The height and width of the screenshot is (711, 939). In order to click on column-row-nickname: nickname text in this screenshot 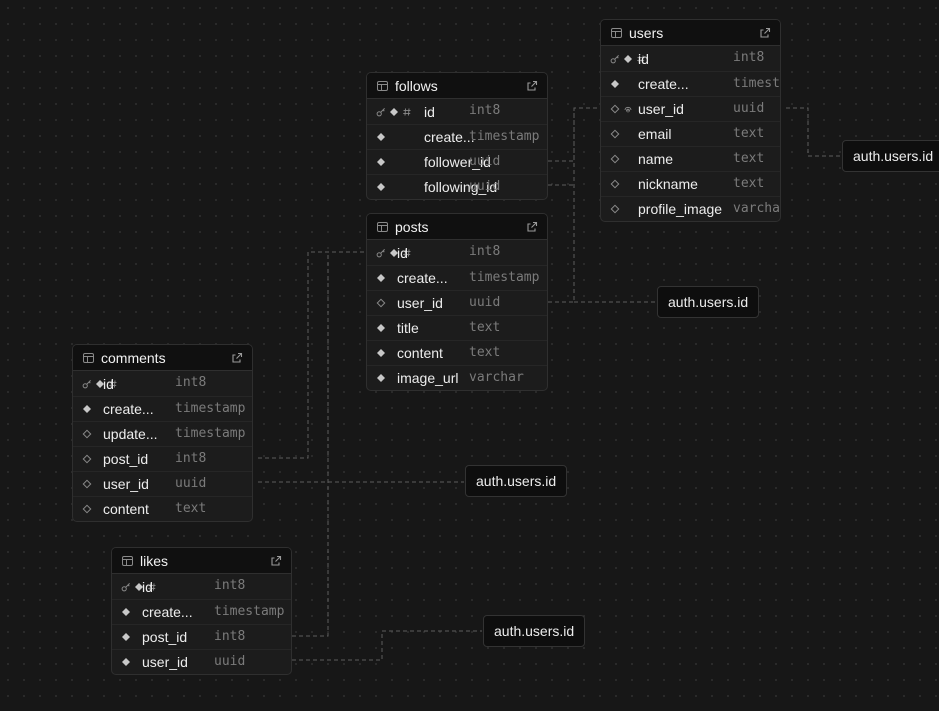, I will do `click(690, 183)`.